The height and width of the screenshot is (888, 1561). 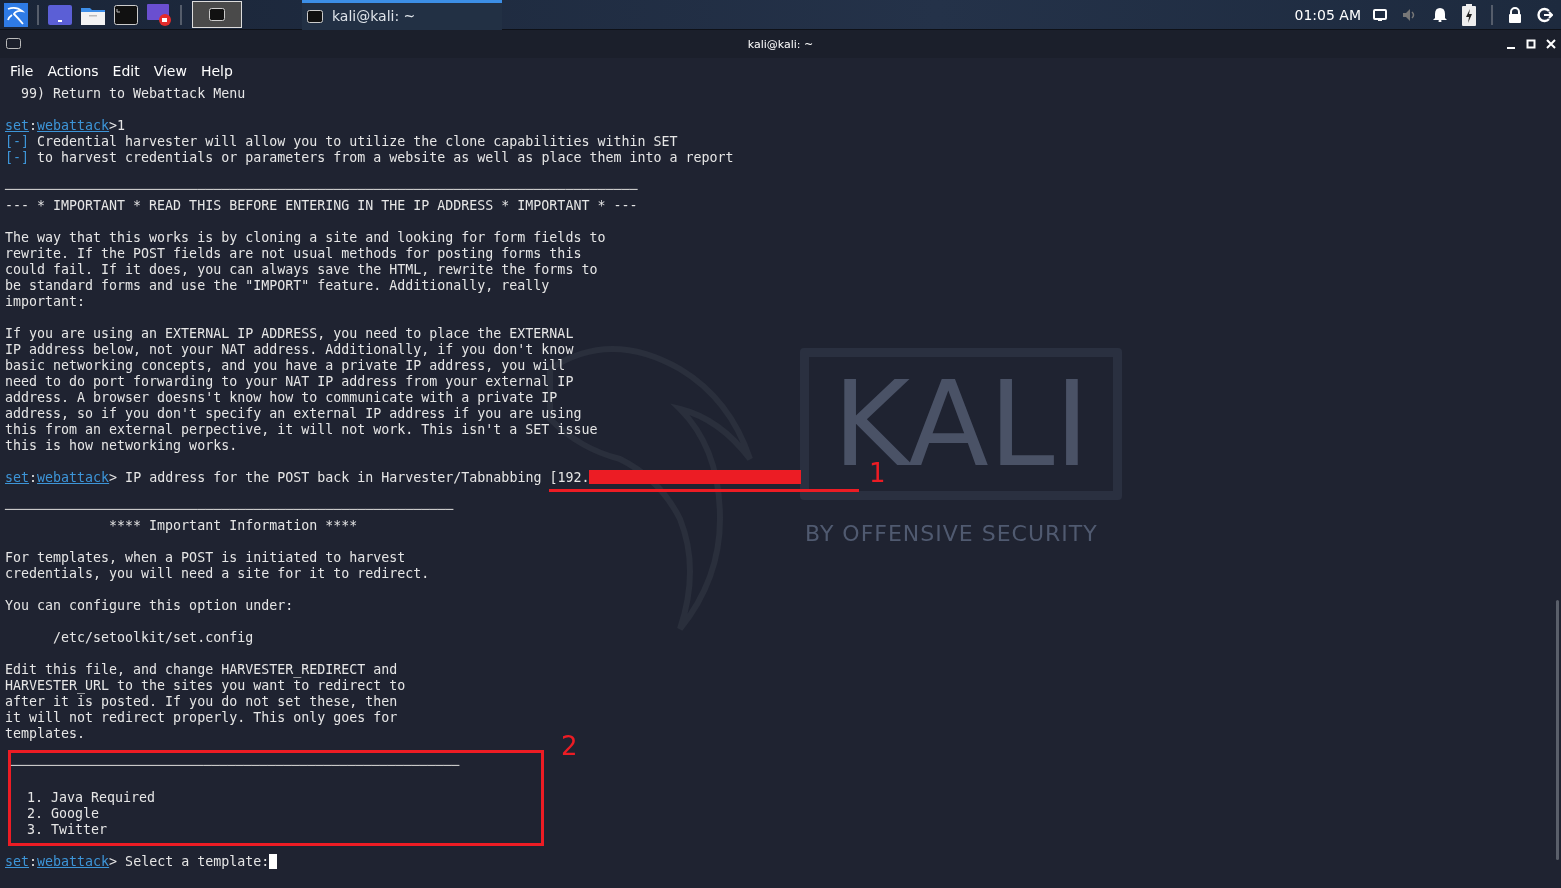 What do you see at coordinates (205, 686) in the screenshot?
I see `output-text: HARVESTER_URL to the sites you want to redirect to` at bounding box center [205, 686].